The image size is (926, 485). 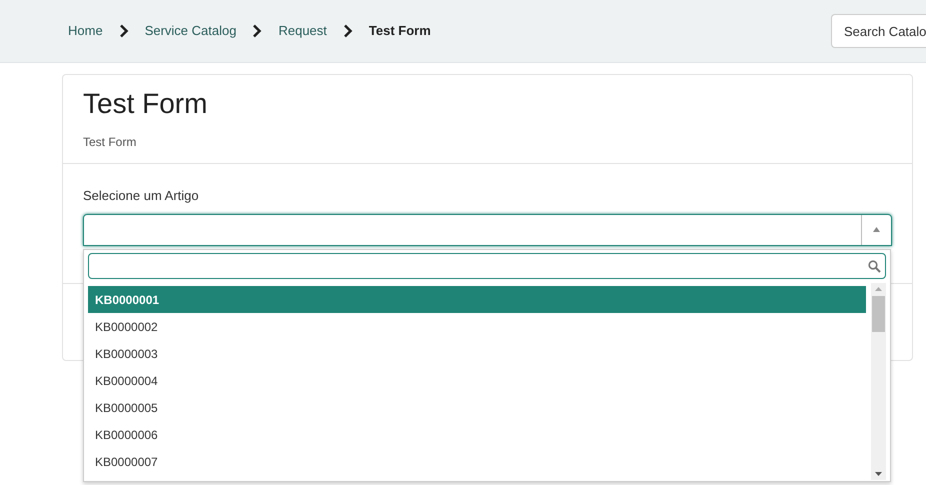 What do you see at coordinates (878, 474) in the screenshot?
I see `scroll-down-icon` at bounding box center [878, 474].